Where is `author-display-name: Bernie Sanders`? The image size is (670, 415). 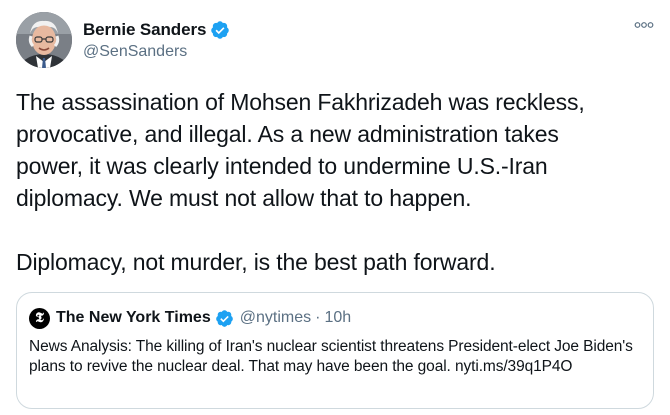 author-display-name: Bernie Sanders is located at coordinates (144, 30).